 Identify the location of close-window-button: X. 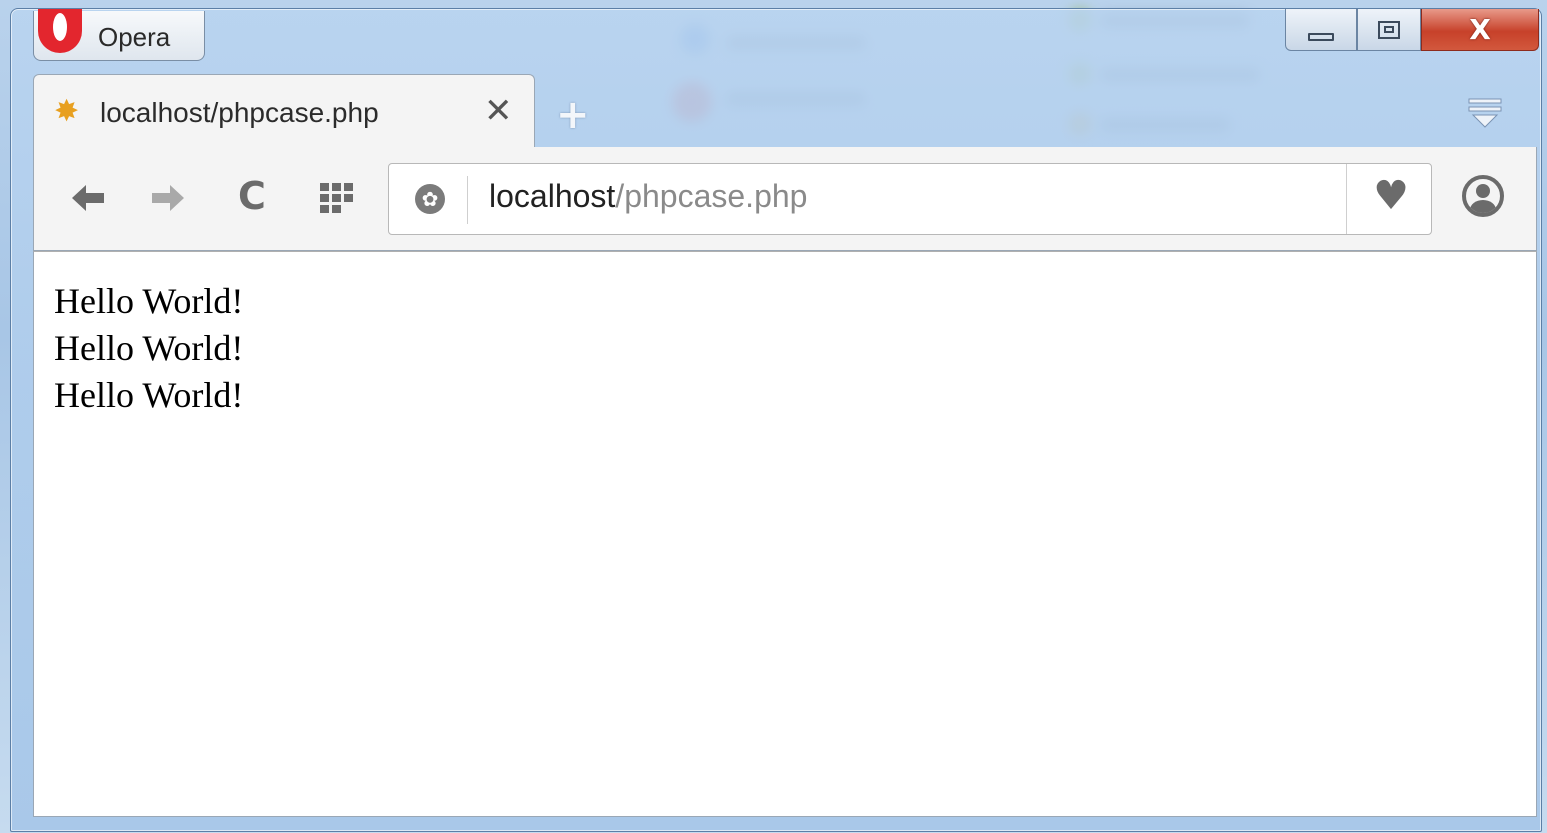
(1480, 30).